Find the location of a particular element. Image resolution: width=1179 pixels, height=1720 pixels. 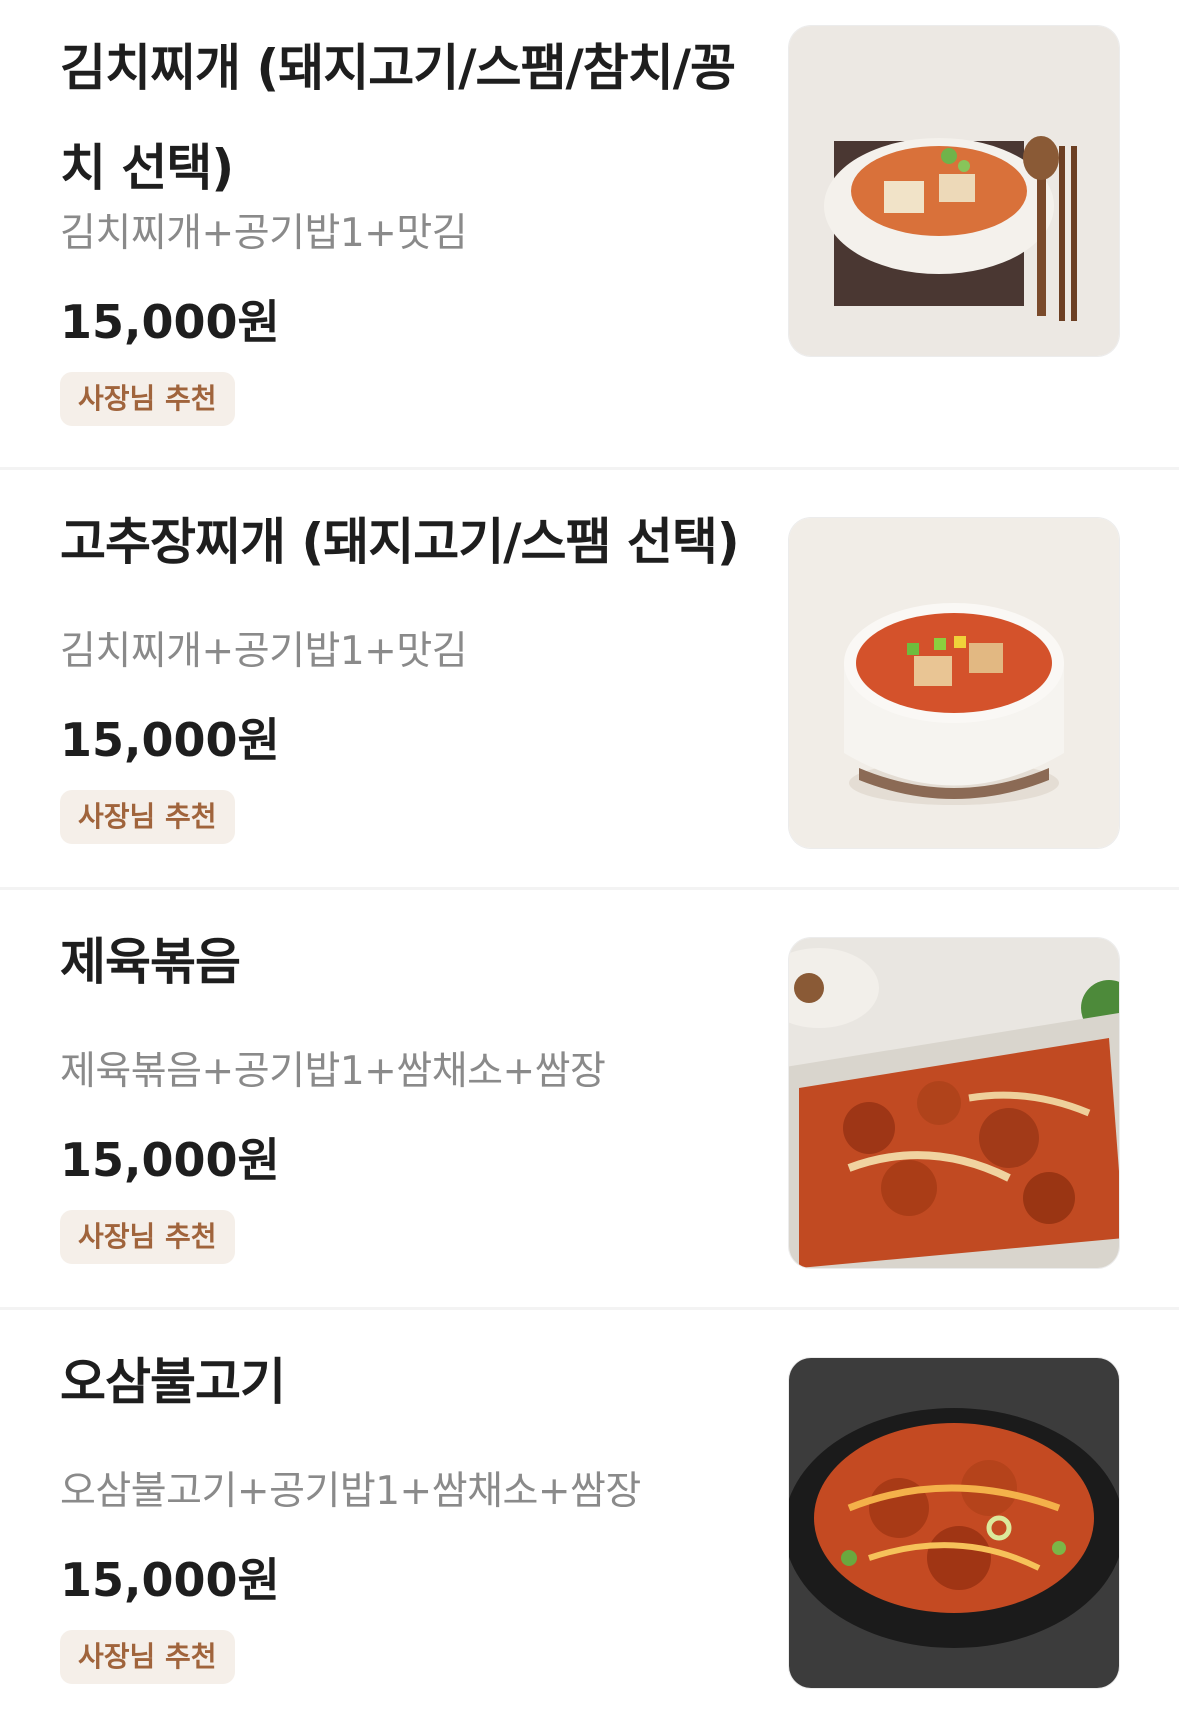

menu-item-text: 고추장찌개 (돼지고기/스팸 선택) is located at coordinates (410, 542).